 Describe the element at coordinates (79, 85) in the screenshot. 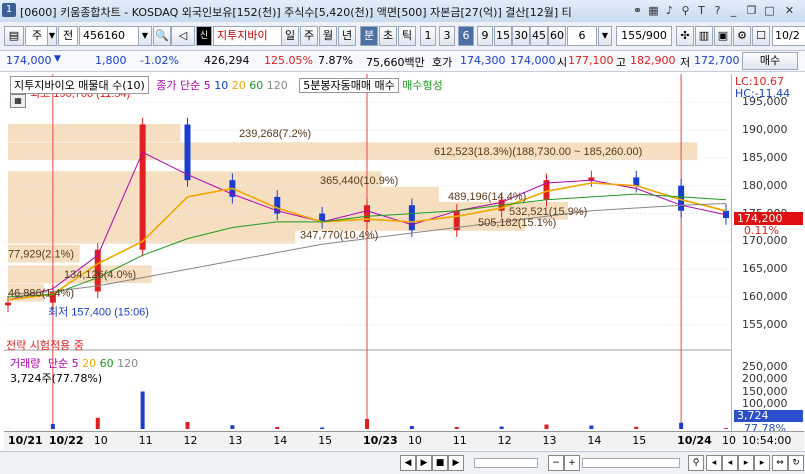

I see `legend-title: 지투지바이오 매물대 수(10)` at that location.